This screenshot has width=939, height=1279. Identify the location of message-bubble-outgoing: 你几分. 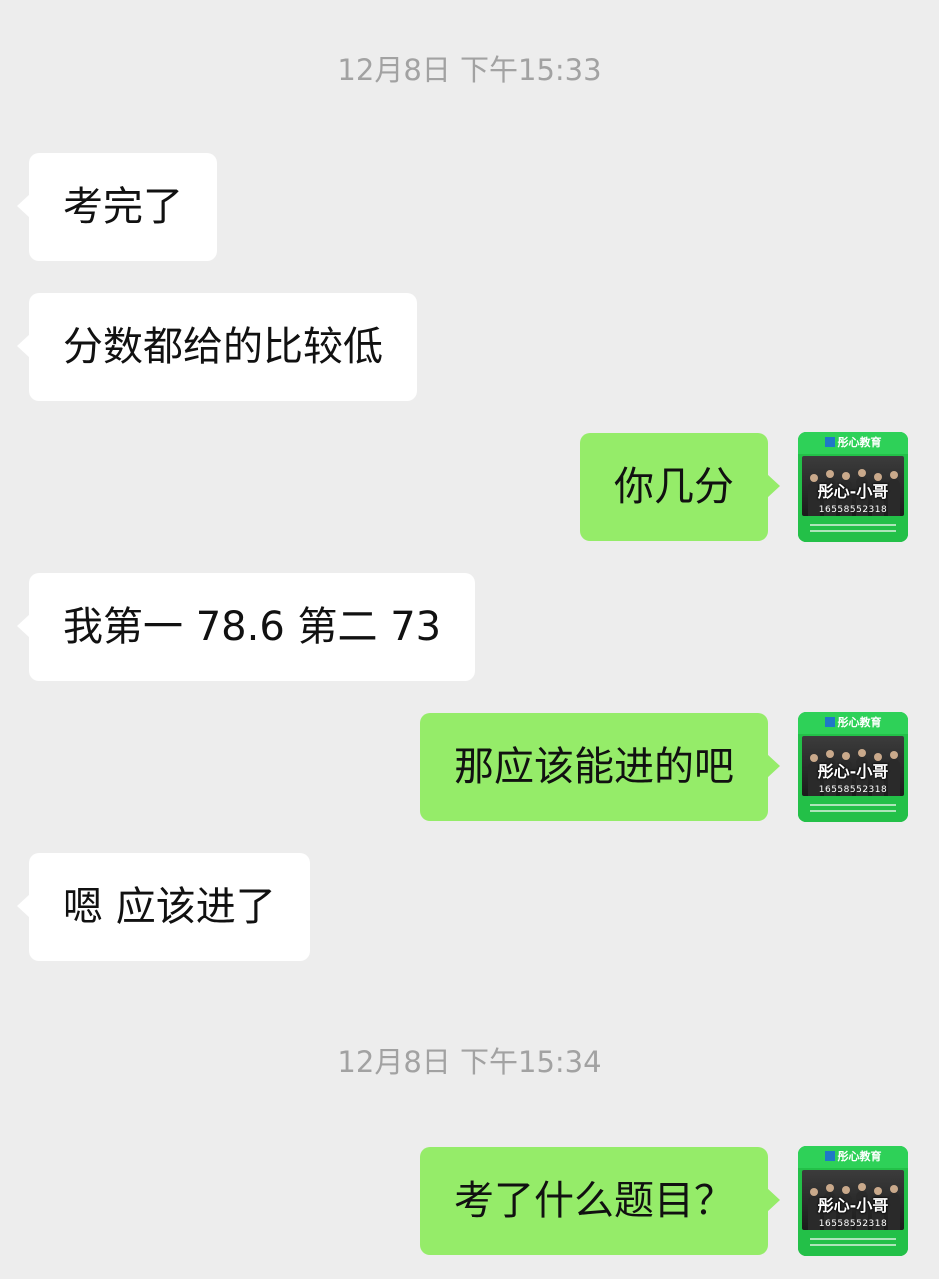
(680, 487).